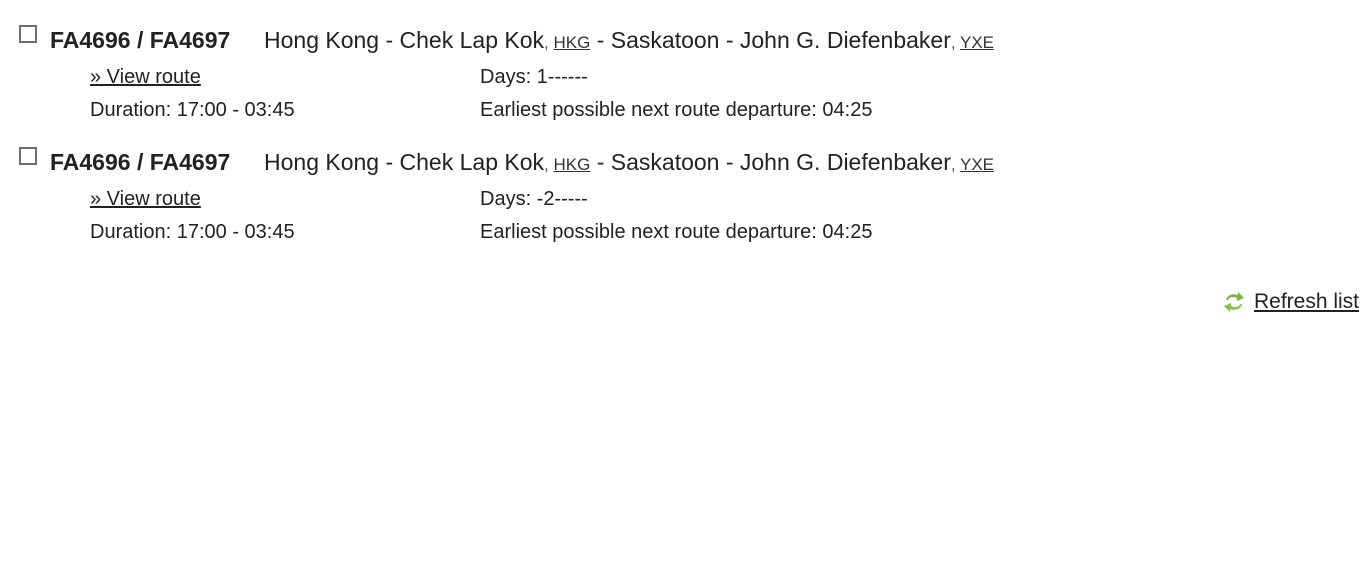 This screenshot has width=1368, height=584. I want to click on refresh-list-button: Refresh list, so click(1290, 302).